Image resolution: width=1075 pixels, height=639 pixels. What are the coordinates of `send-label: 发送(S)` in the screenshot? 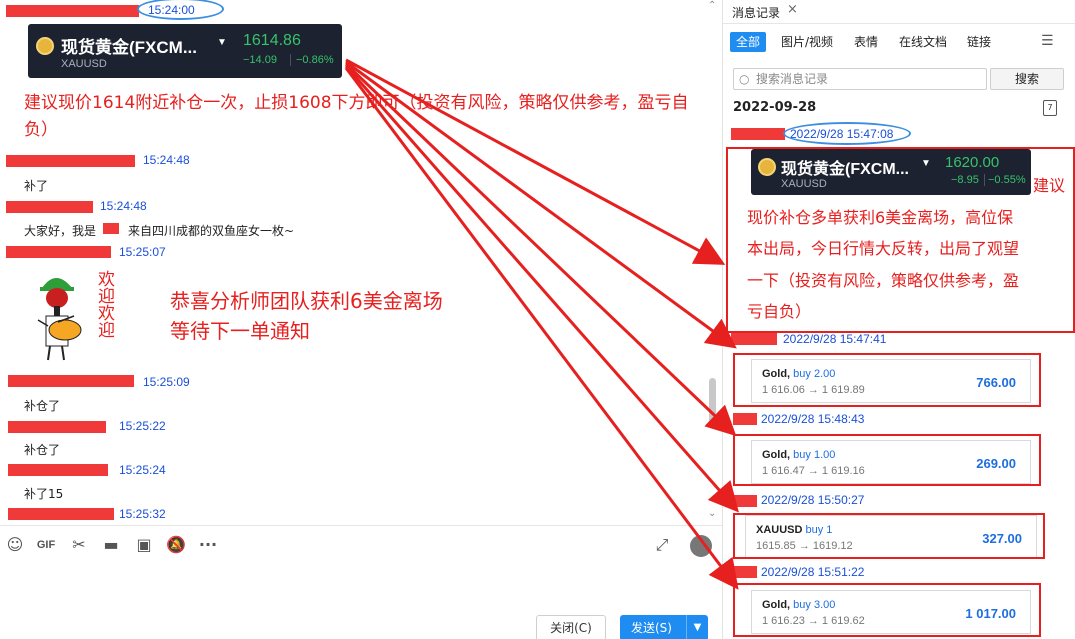 It's located at (651, 628).